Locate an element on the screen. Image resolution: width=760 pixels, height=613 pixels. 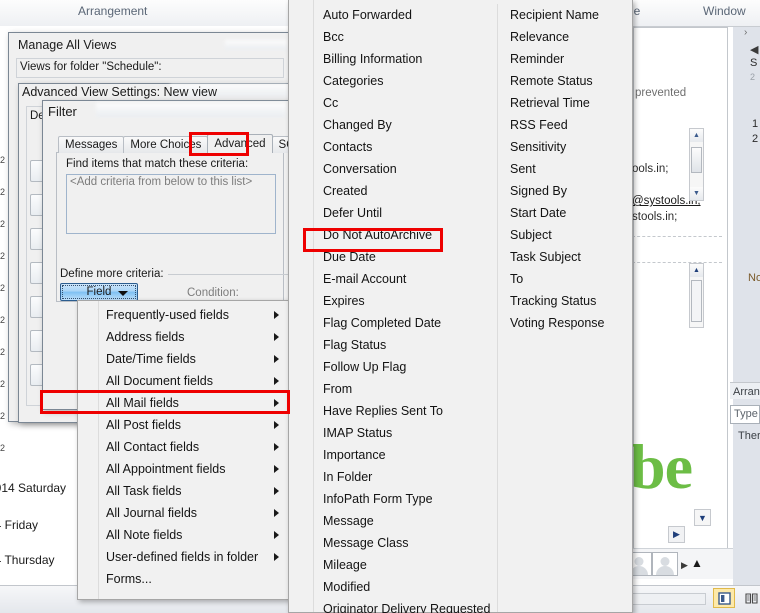
menu-item-frequently-used-fields: Frequently-used fields is located at coordinates (183, 315).